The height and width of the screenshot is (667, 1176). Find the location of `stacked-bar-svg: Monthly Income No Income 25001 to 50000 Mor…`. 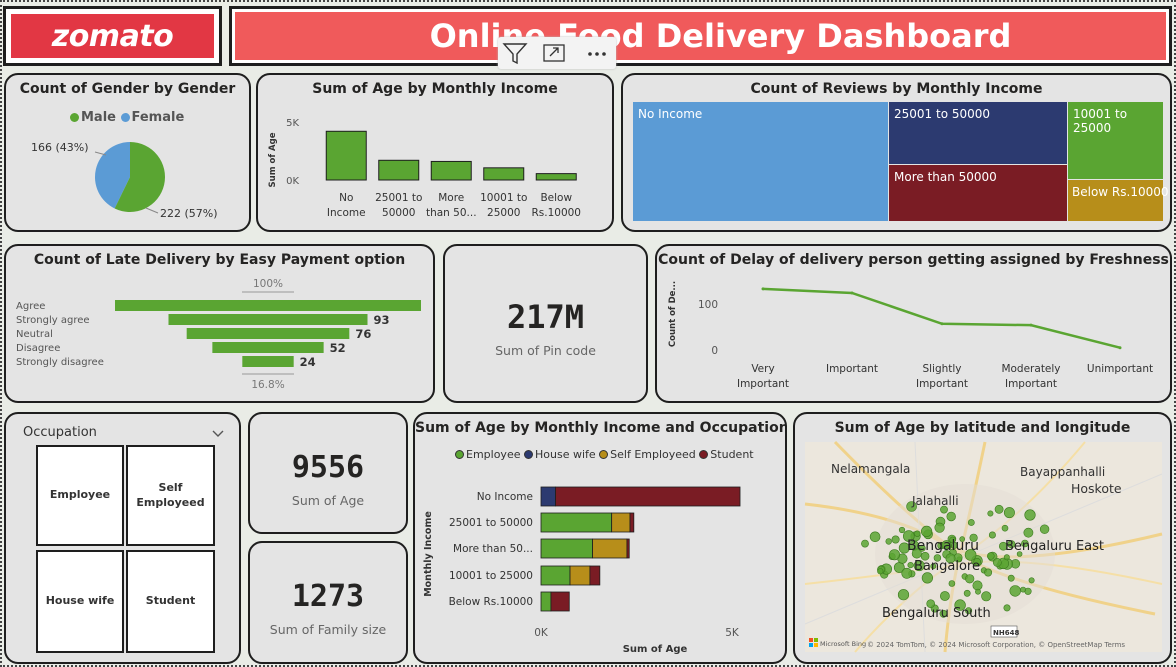

stacked-bar-svg: Monthly Income No Income 25001 to 50000 Mor… is located at coordinates (582, 570).